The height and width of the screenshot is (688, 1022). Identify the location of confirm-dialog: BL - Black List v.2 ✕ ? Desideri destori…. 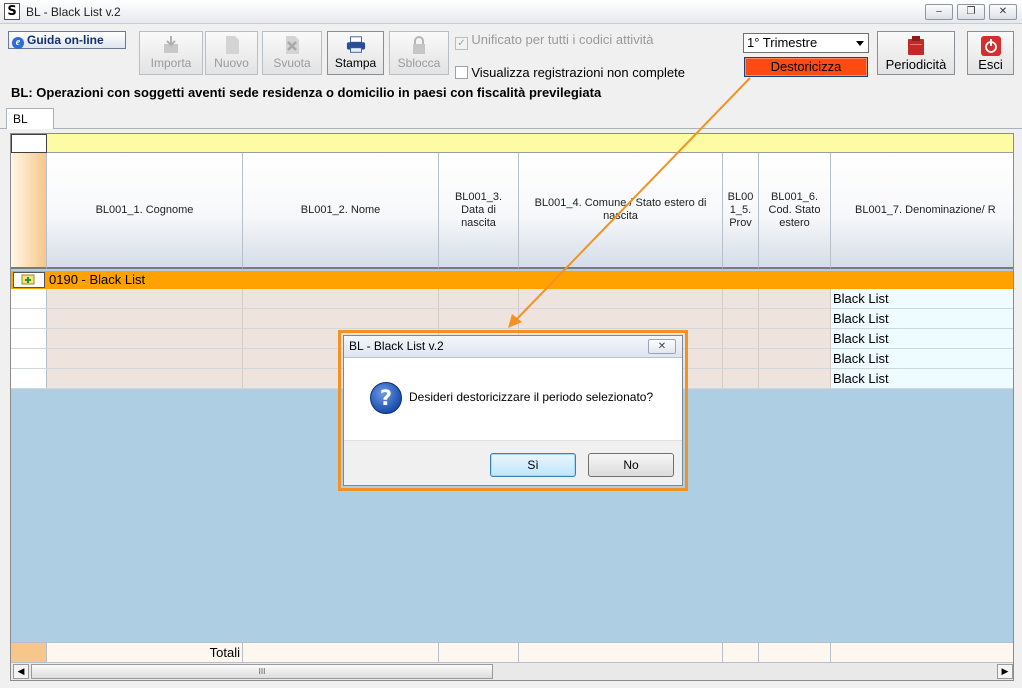
(513, 410).